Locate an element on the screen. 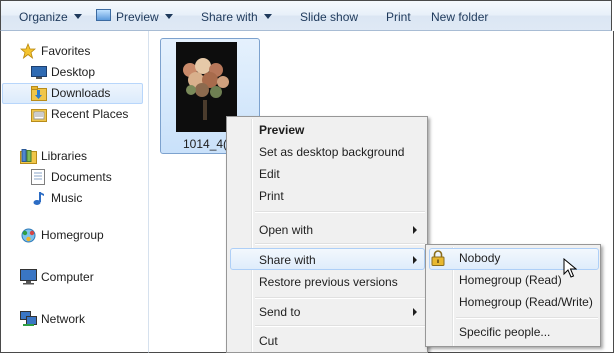 This screenshot has width=614, height=353. mouse-cursor-icon is located at coordinates (570, 268).